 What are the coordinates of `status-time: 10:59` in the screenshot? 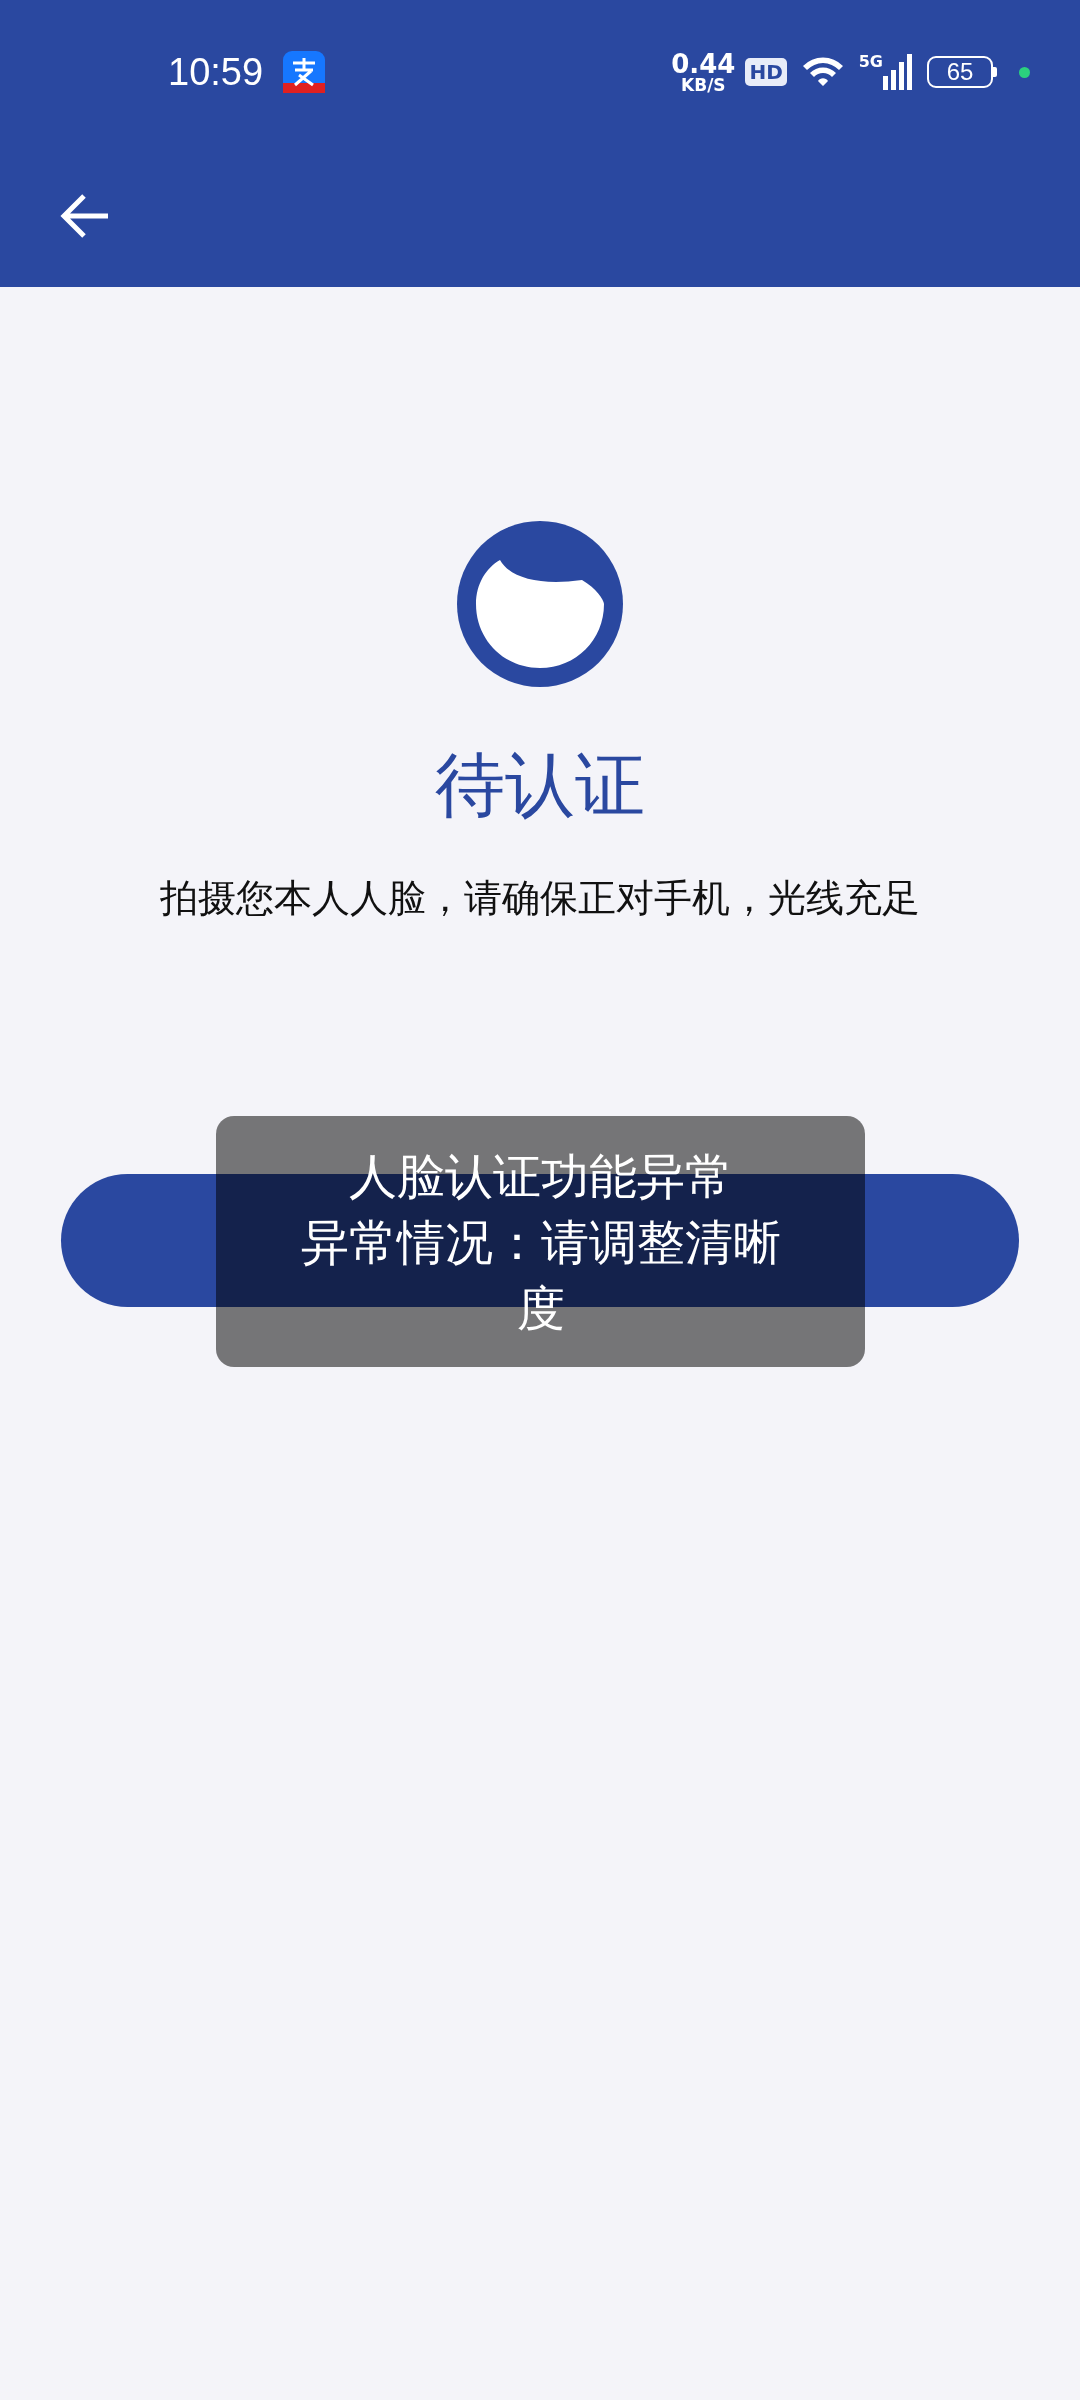 It's located at (216, 72).